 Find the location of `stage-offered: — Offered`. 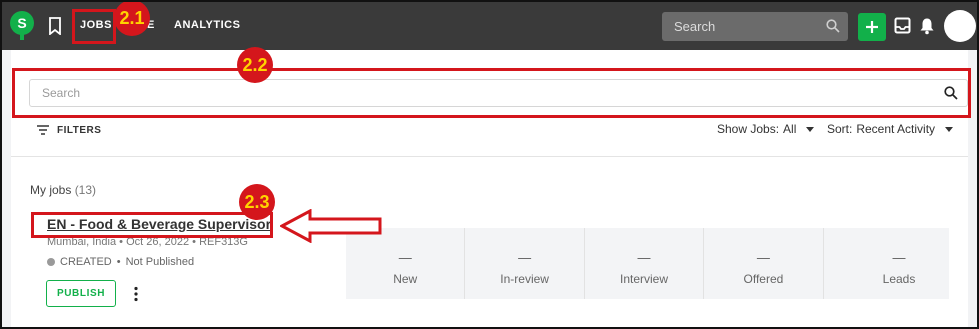

stage-offered: — Offered is located at coordinates (764, 263).